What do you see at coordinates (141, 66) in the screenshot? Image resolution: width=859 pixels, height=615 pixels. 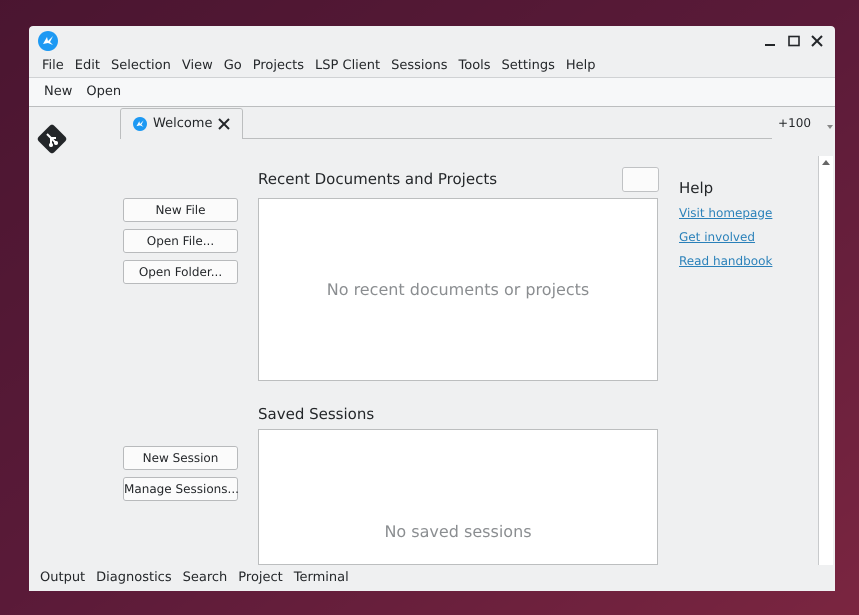 I see `menu-item: Selection` at bounding box center [141, 66].